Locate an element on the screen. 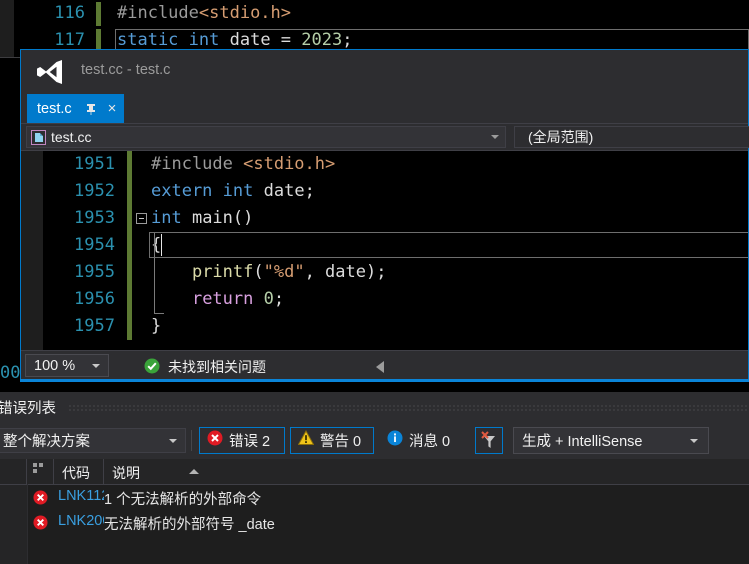  horizontal-scrollbar is located at coordinates (384, 380).